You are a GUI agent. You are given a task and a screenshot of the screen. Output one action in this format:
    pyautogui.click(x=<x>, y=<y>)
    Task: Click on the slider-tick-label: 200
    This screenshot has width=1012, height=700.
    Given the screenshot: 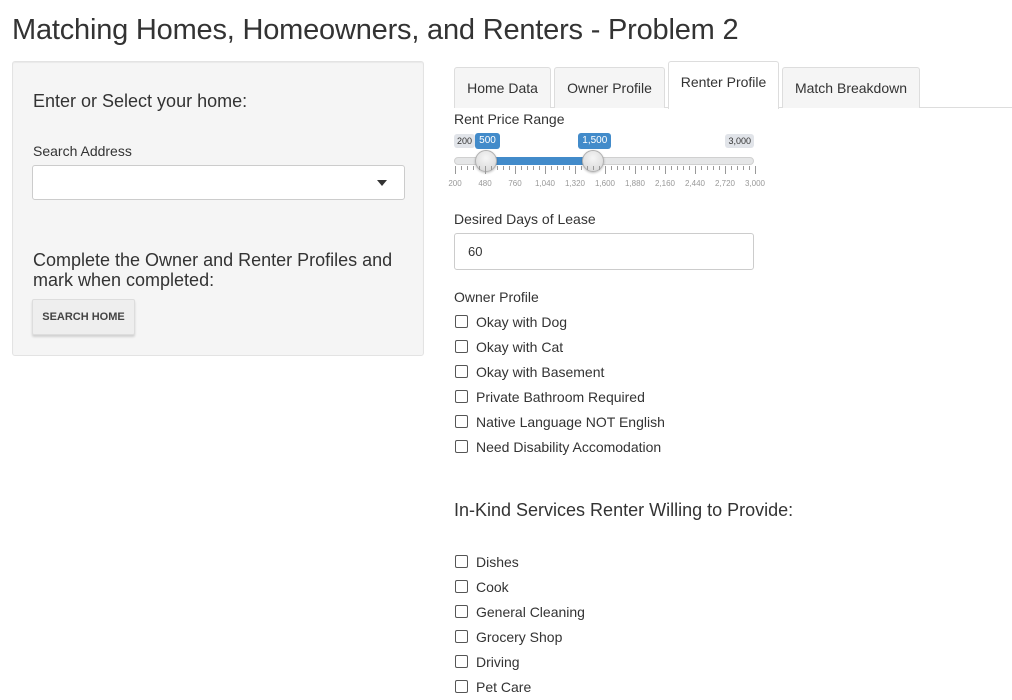 What is the action you would take?
    pyautogui.click(x=455, y=183)
    